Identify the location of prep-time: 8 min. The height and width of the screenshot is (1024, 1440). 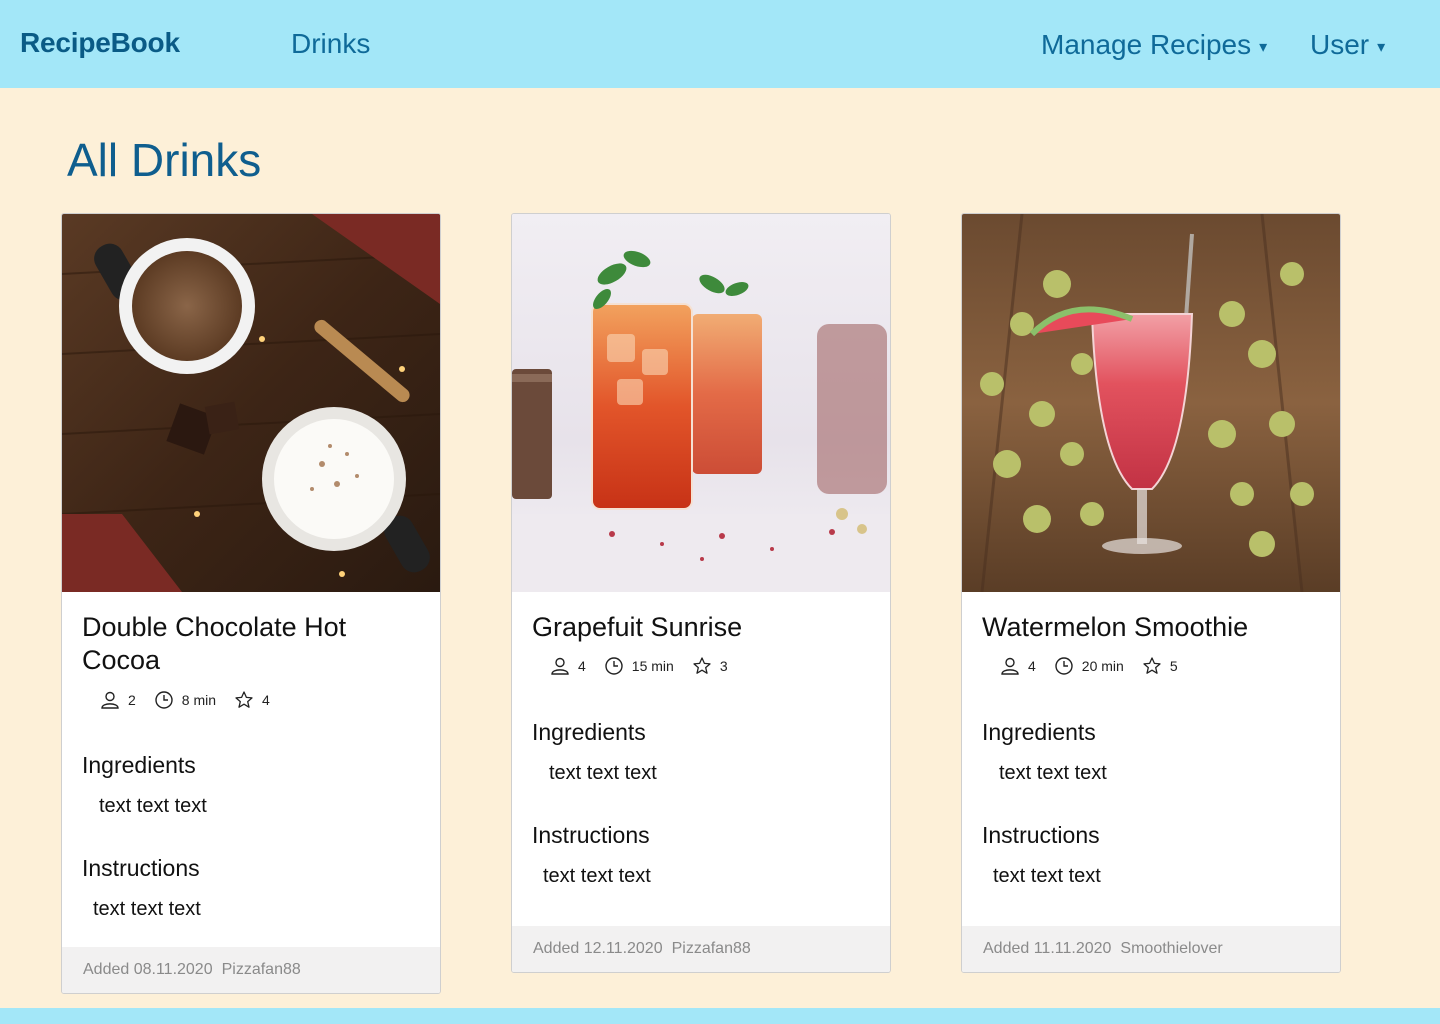
(185, 700).